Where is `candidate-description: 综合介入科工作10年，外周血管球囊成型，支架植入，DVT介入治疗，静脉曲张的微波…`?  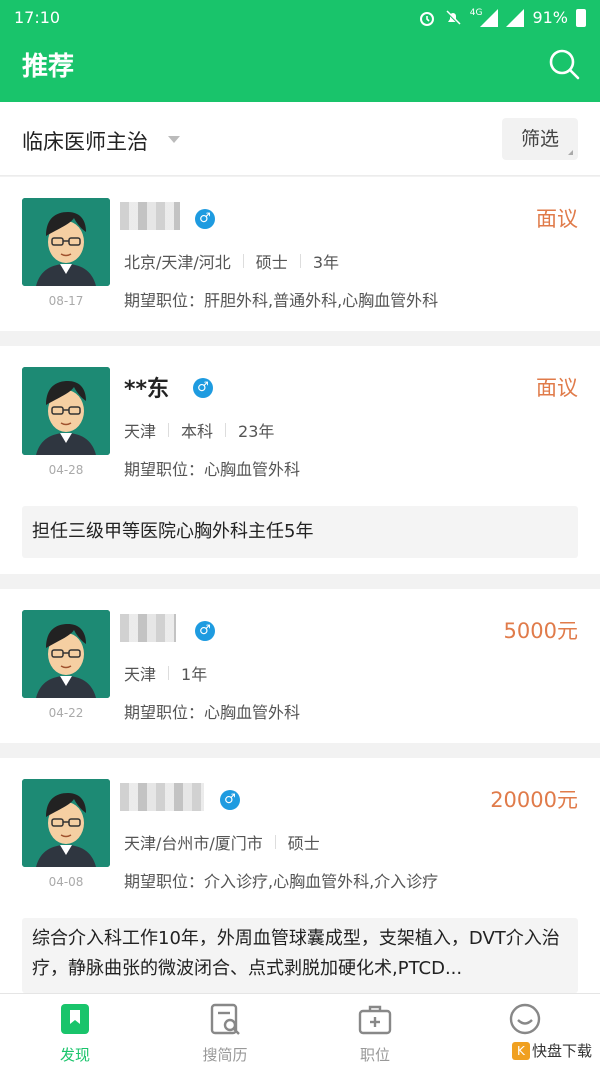
candidate-description: 综合介入科工作10年，外周血管球囊成型，支架植入，DVT介入治疗，静脉曲张的微波… is located at coordinates (300, 955).